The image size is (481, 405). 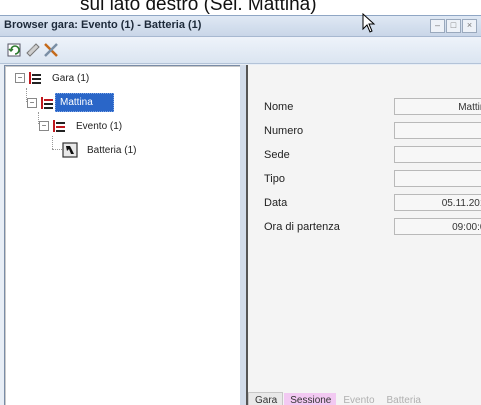 I want to click on tree-node-label: Evento (1), so click(x=99, y=126).